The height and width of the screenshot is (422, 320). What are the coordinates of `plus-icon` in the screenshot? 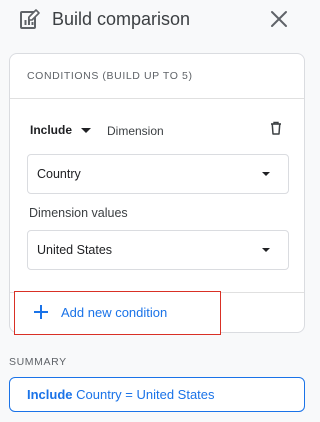 It's located at (41, 312).